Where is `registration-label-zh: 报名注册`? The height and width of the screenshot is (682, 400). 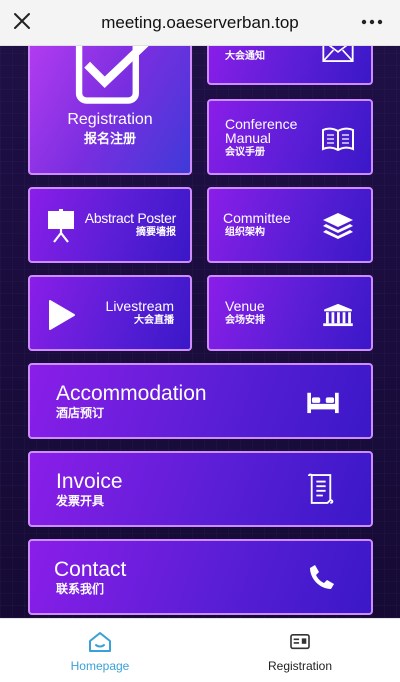
registration-label-zh: 报名注册 is located at coordinates (109, 139).